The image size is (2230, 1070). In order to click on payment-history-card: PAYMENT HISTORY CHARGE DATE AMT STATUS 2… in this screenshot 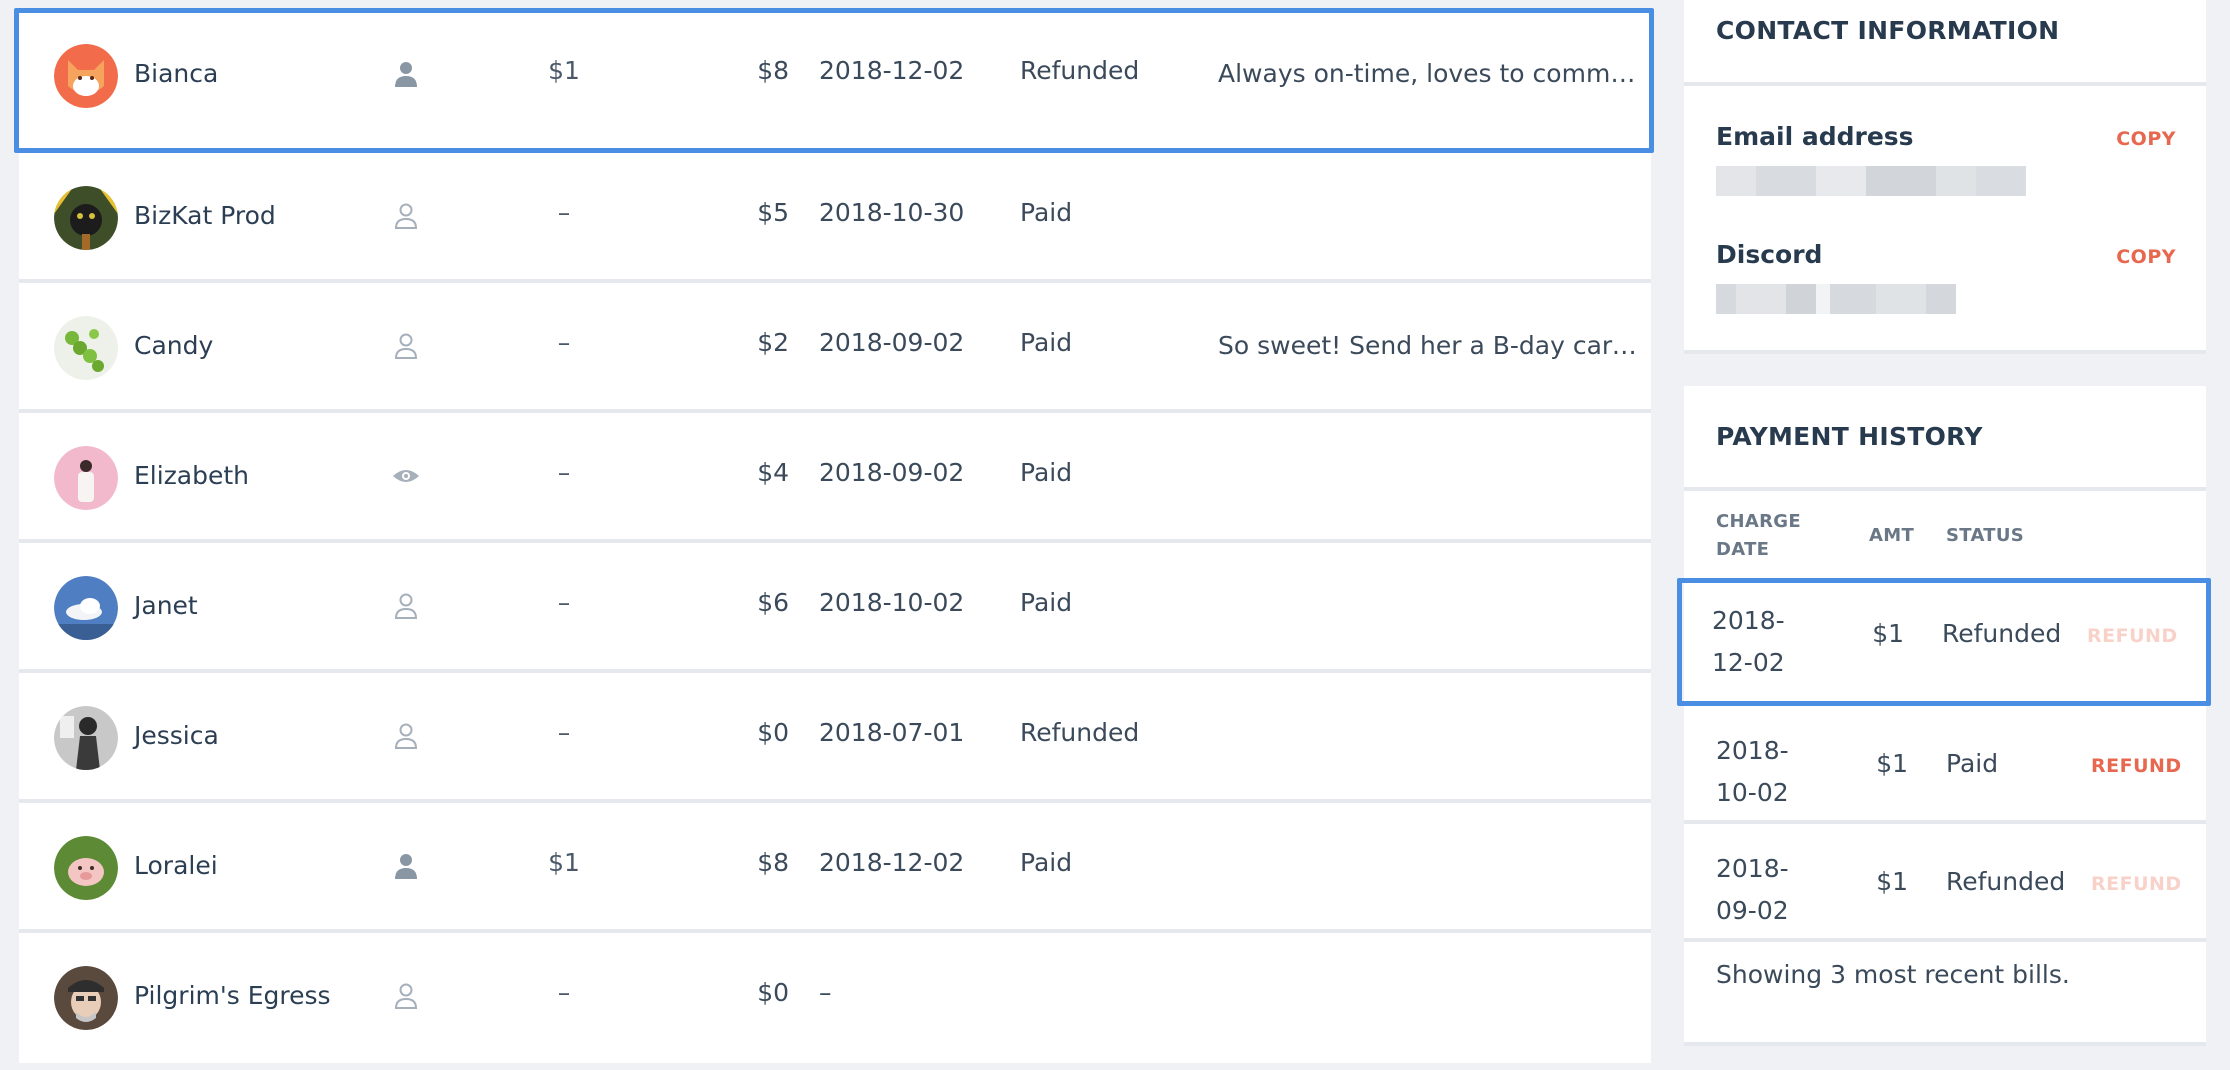, I will do `click(1944, 716)`.